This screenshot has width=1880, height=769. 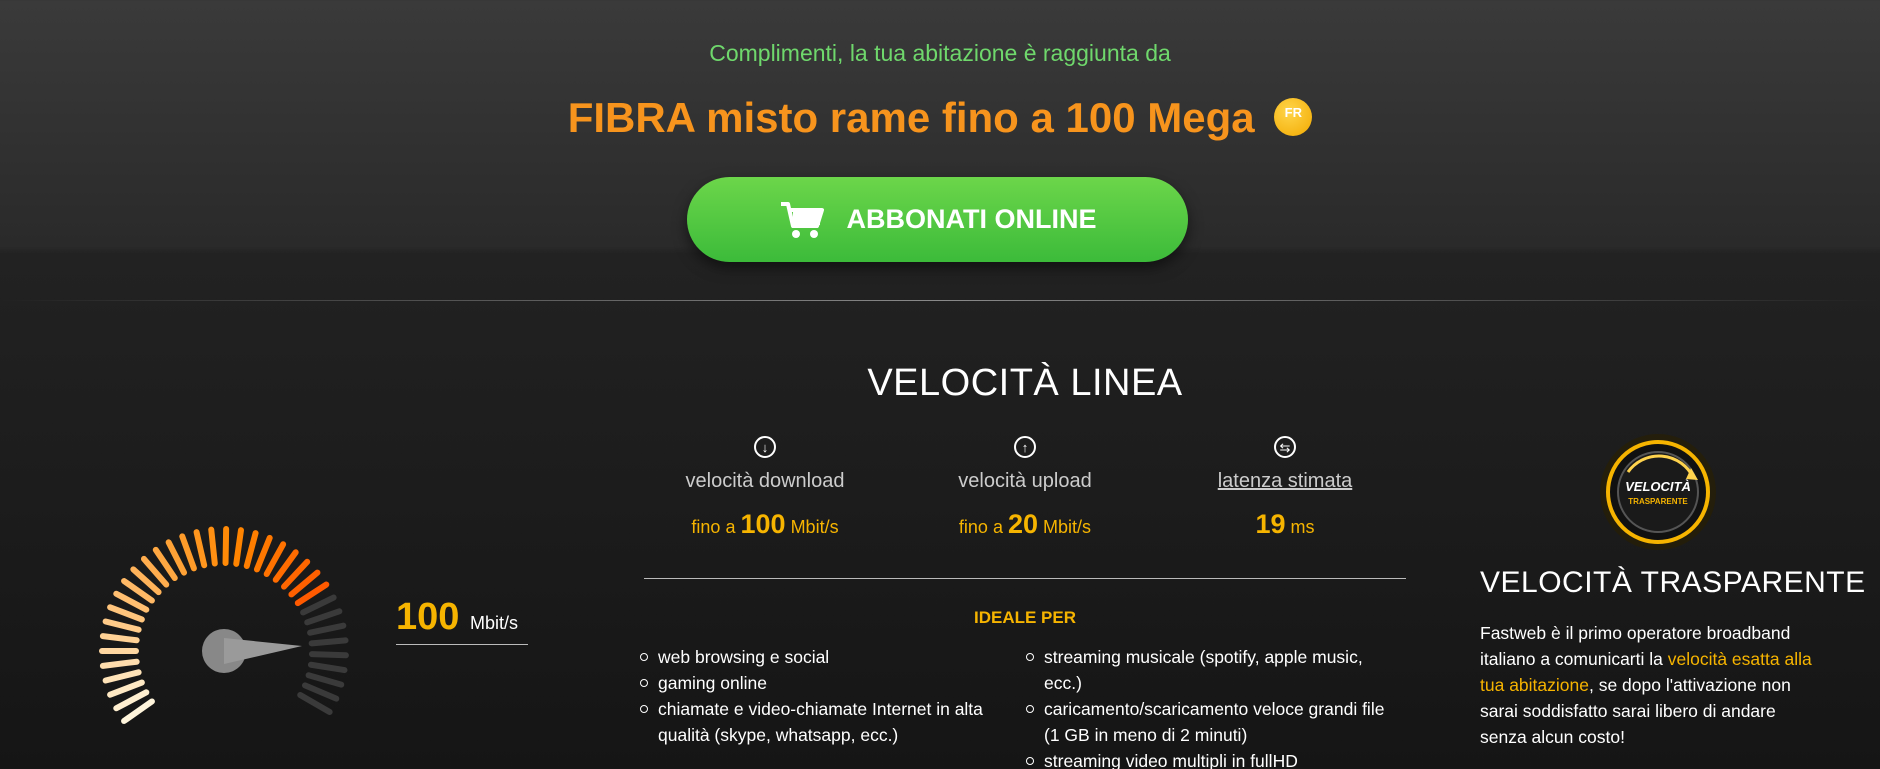 I want to click on section-divider, so click(x=940, y=300).